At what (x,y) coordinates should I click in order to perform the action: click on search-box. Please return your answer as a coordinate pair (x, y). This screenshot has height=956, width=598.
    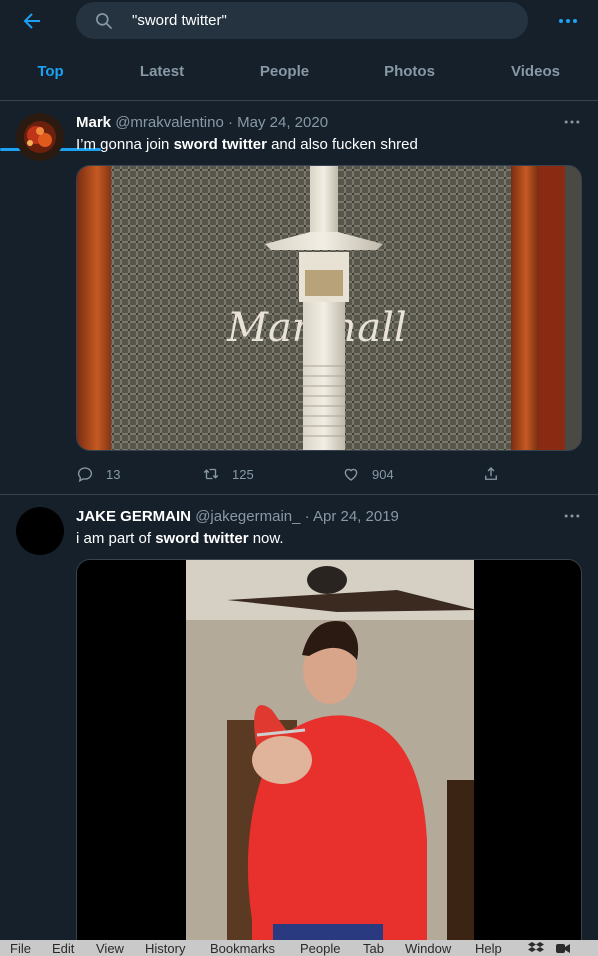
    Looking at the image, I should click on (302, 20).